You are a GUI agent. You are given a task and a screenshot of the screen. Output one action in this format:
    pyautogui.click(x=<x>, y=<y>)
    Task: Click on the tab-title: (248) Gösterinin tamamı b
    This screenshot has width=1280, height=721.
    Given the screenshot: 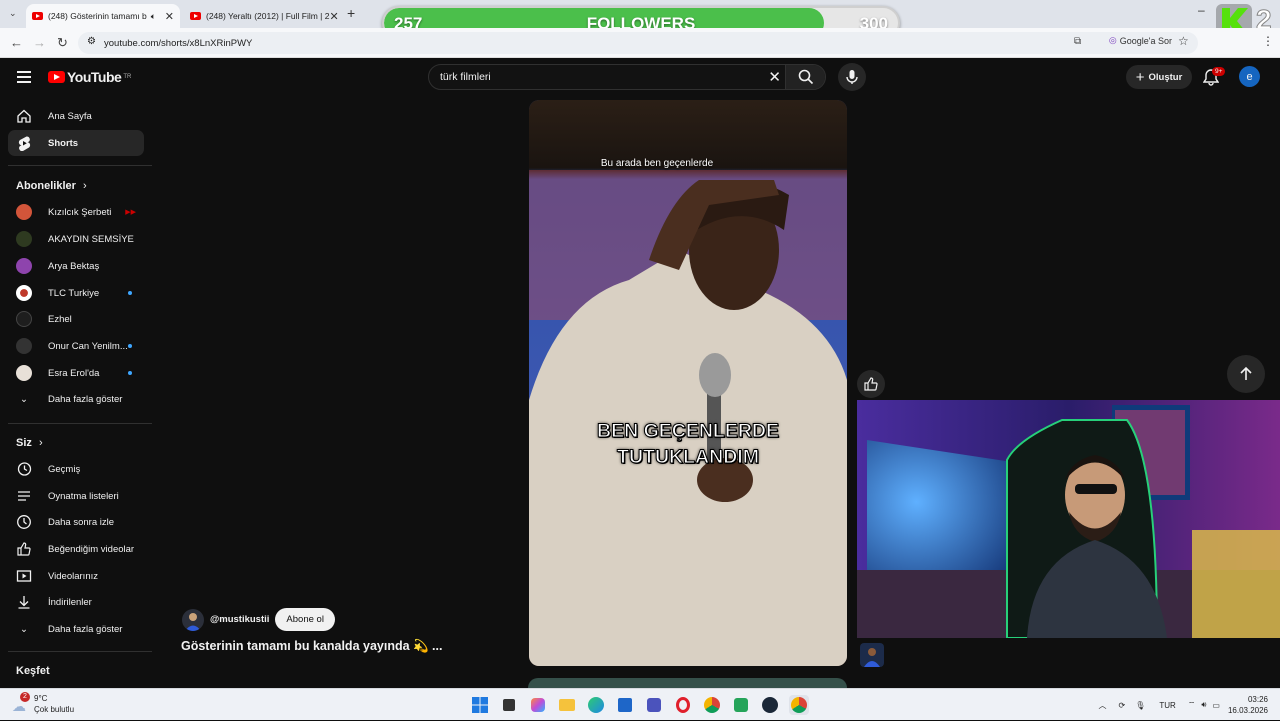 What is the action you would take?
    pyautogui.click(x=97, y=16)
    